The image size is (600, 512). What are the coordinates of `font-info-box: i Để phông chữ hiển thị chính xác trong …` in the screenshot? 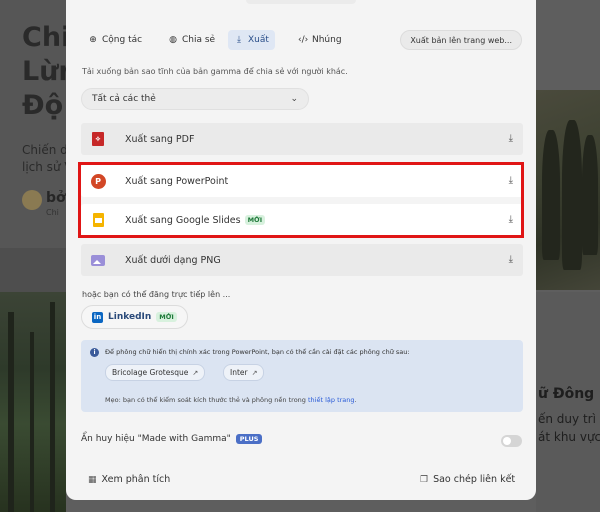 It's located at (302, 376).